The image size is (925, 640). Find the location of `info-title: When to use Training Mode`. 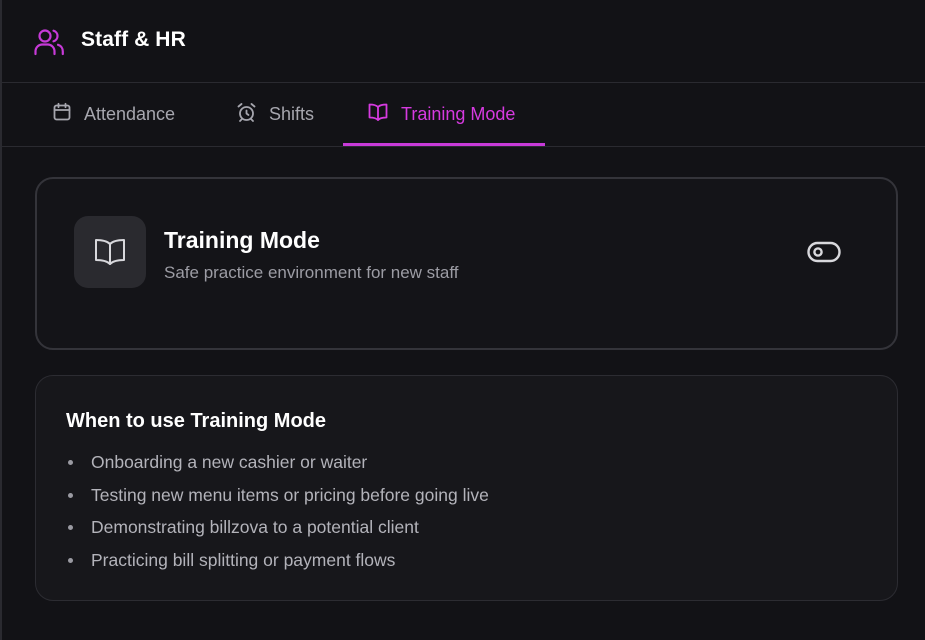

info-title: When to use Training Mode is located at coordinates (196, 421).